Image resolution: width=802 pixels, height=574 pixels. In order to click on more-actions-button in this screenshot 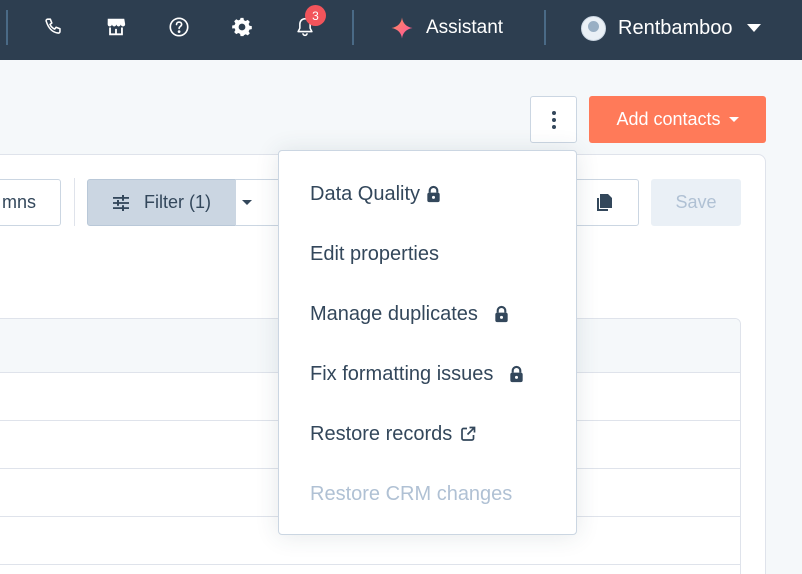, I will do `click(553, 119)`.